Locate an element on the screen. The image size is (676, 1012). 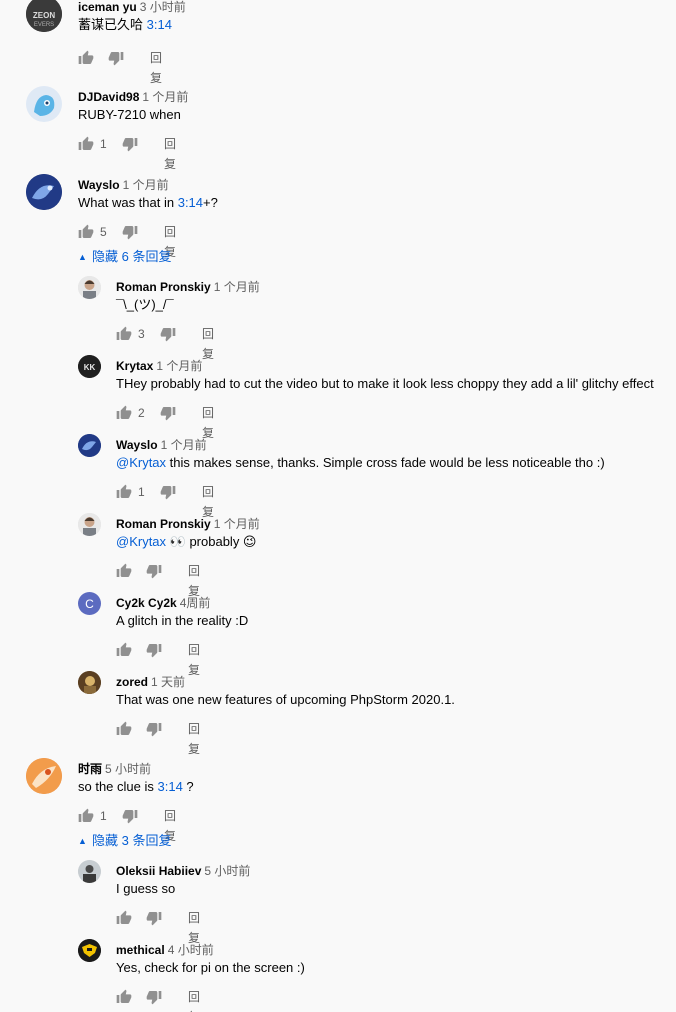
reply-time: 4周前 is located at coordinates (195, 603).